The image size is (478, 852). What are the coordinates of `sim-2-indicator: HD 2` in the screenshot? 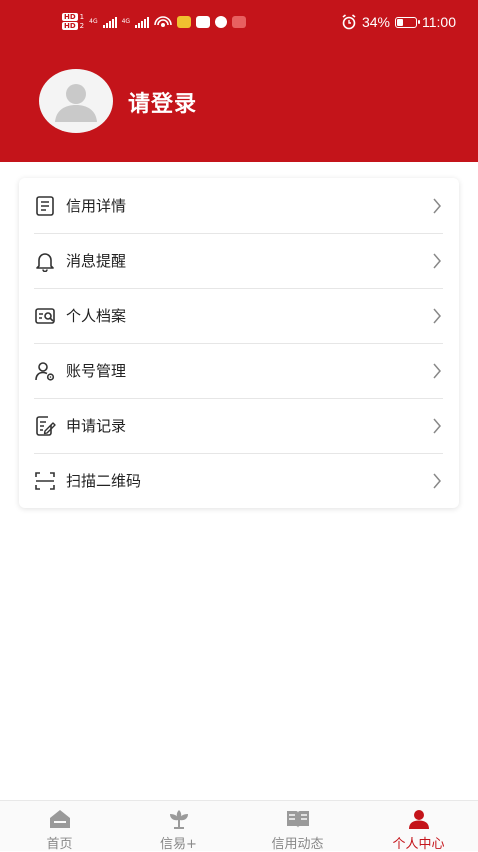 It's located at (73, 26).